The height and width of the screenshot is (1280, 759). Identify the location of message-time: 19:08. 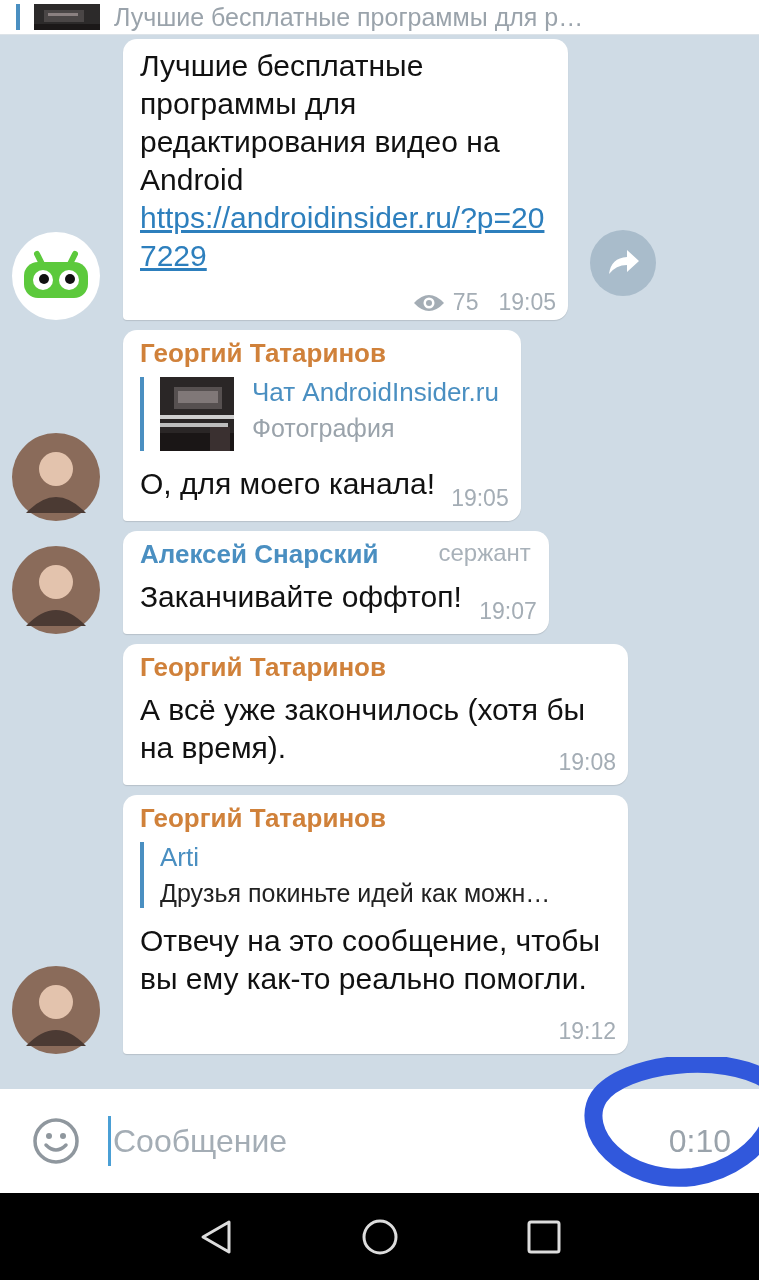
(587, 762).